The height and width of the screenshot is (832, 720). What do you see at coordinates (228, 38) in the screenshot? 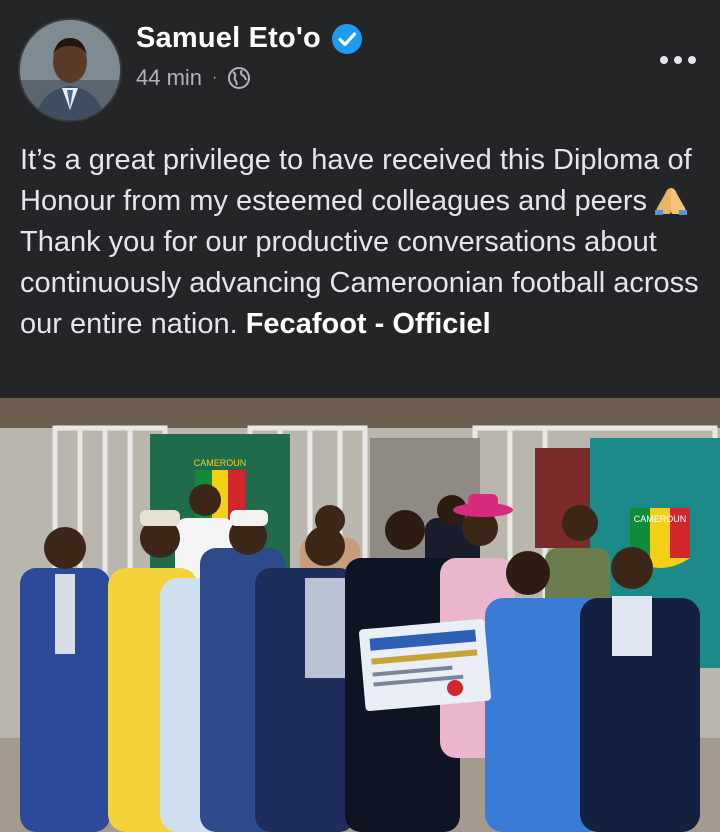
I see `author-name: Samuel Eto'o` at bounding box center [228, 38].